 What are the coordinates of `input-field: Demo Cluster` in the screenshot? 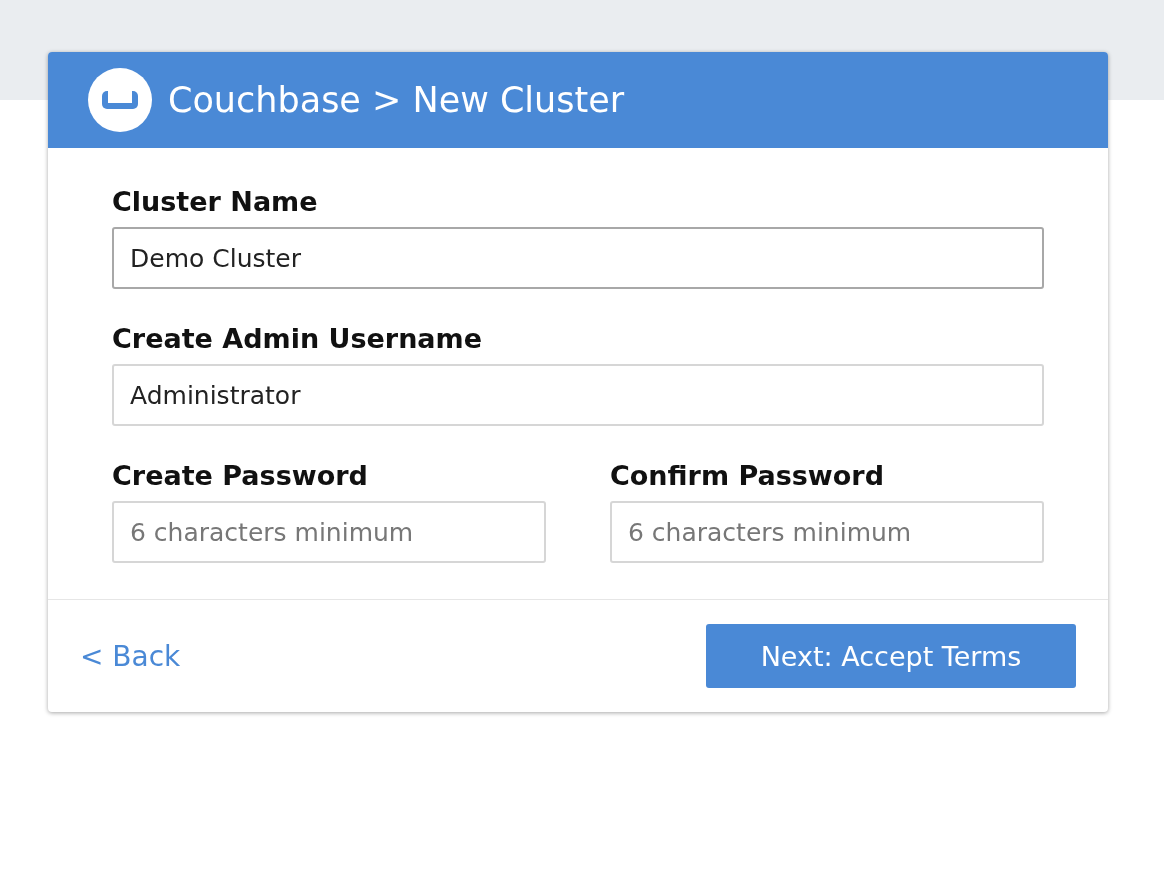 It's located at (578, 258).